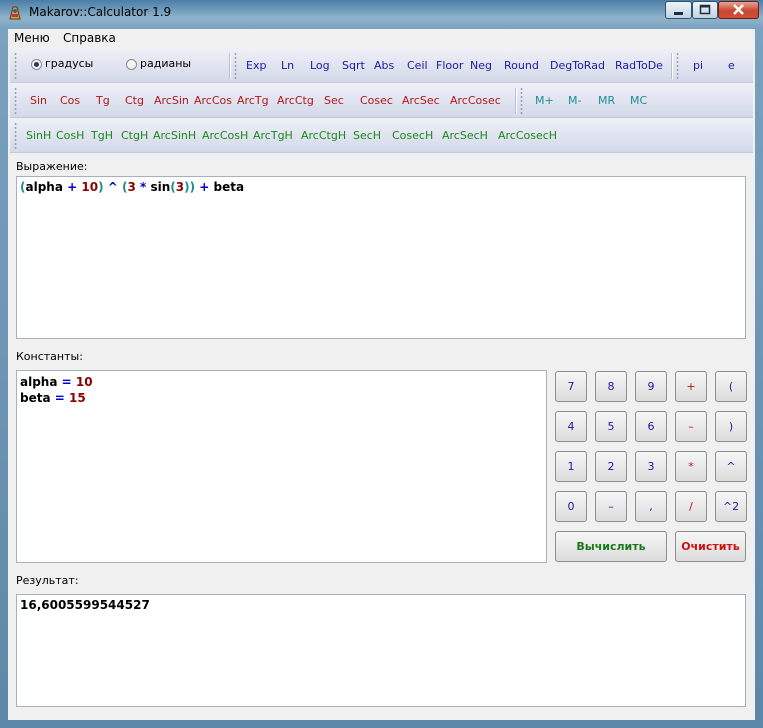 The image size is (763, 728). I want to click on keypad: 7 8 9 +(4 5 6–) 1 2 3 * ^ 0–, / ^2 Вычислить Очистить, so click(651, 467).